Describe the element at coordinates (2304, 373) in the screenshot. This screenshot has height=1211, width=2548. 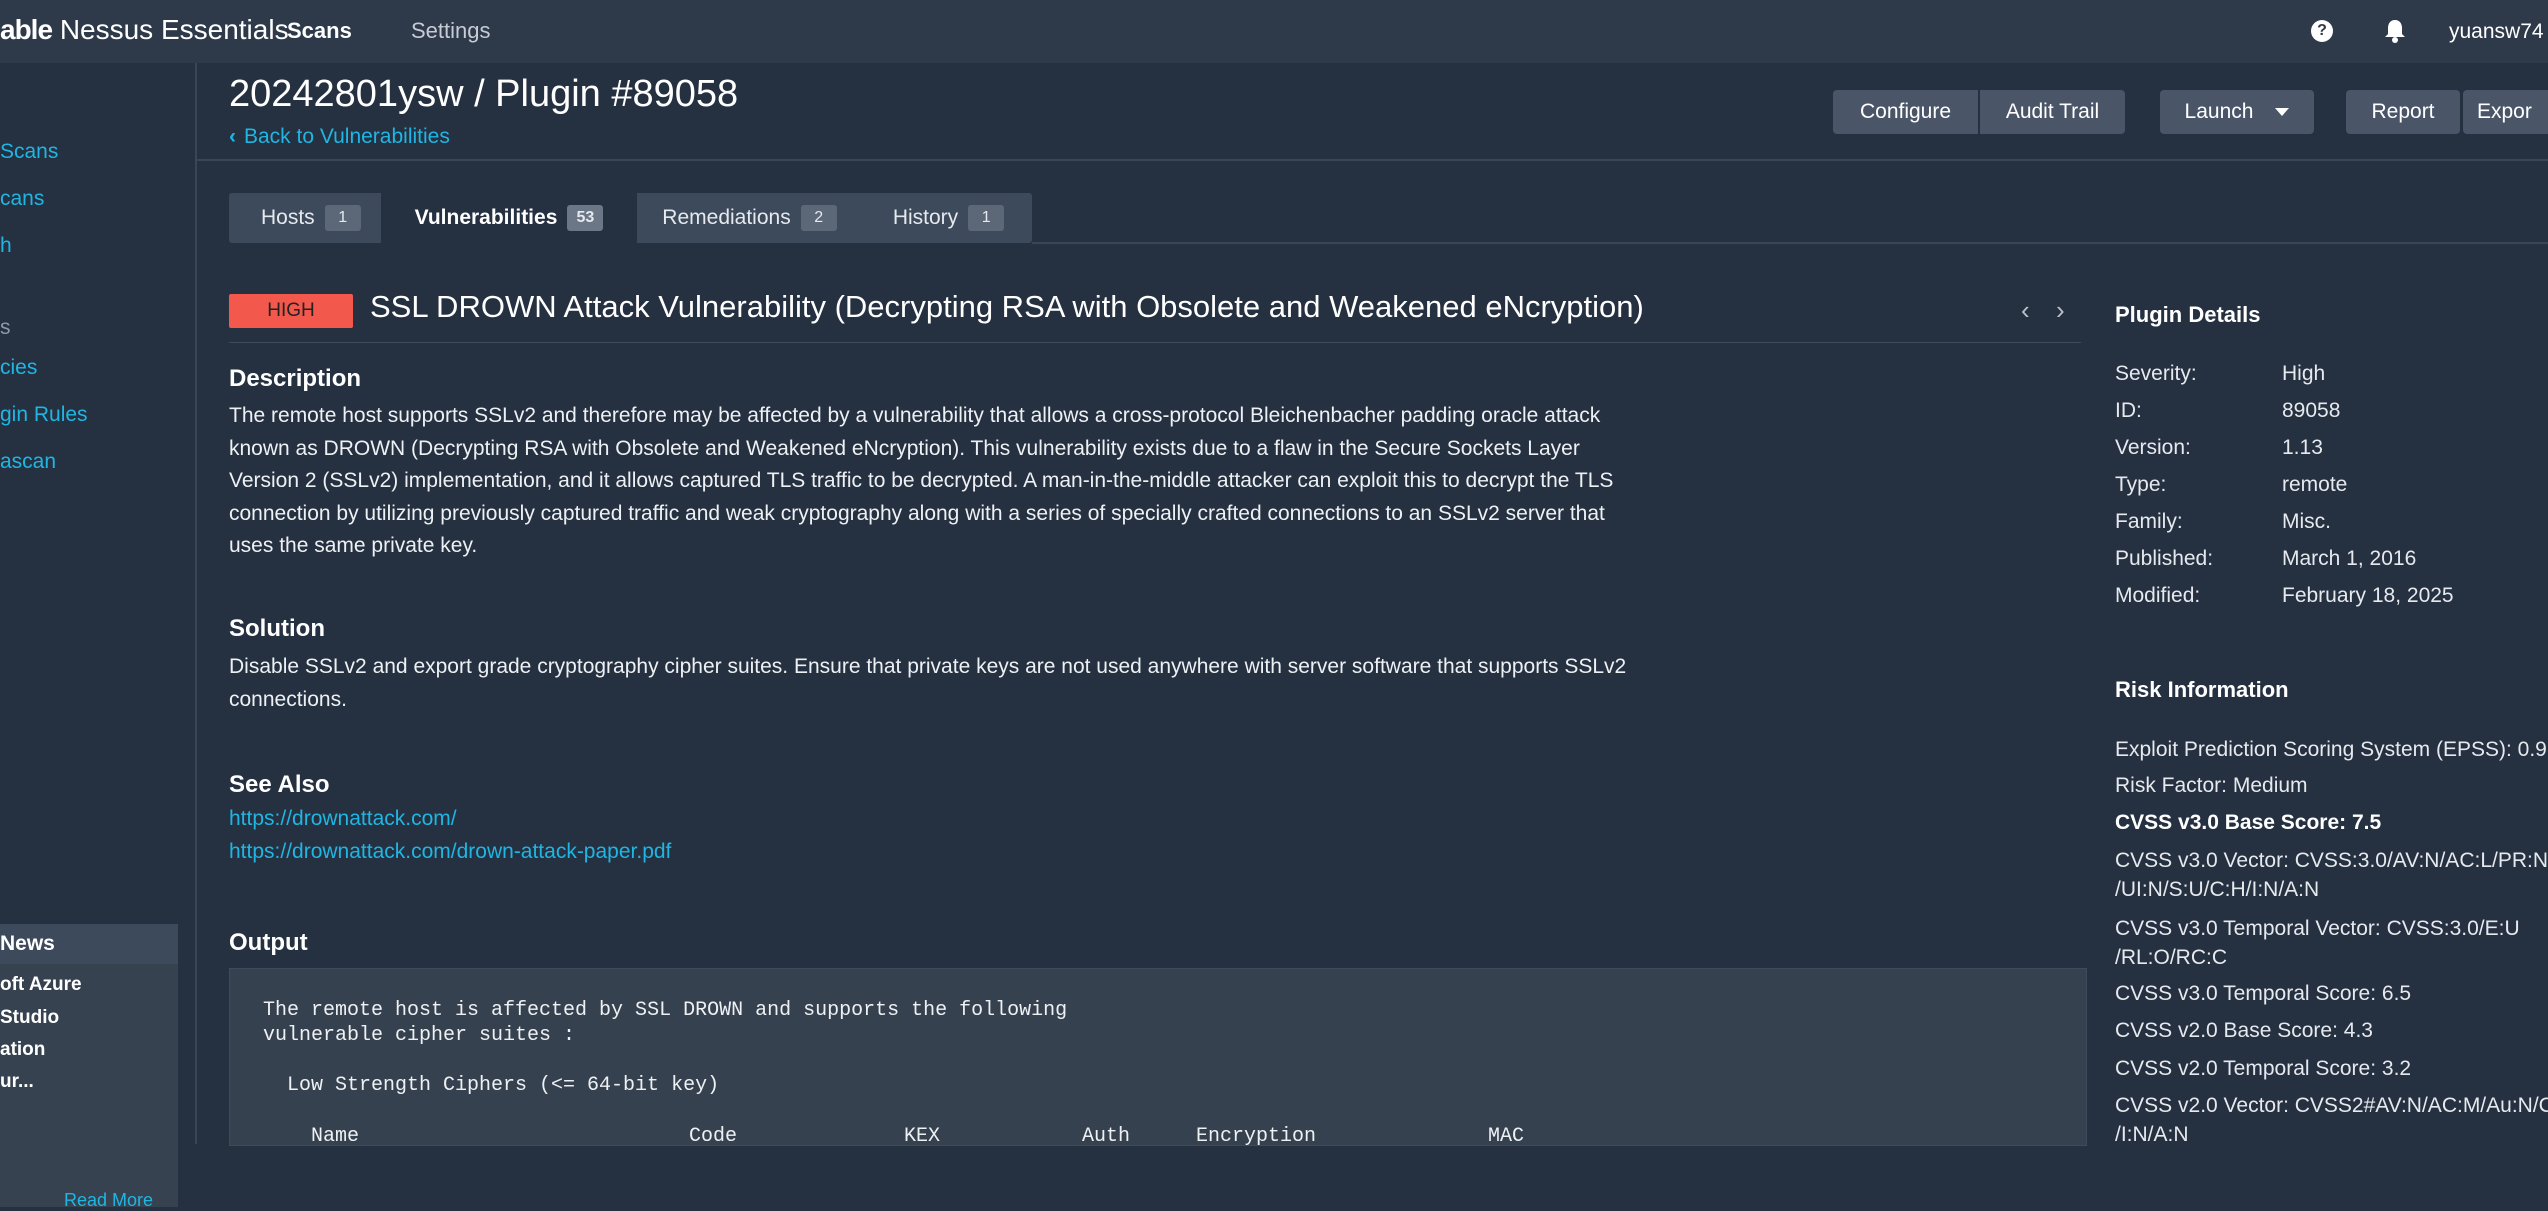
I see `detail-value: High` at that location.